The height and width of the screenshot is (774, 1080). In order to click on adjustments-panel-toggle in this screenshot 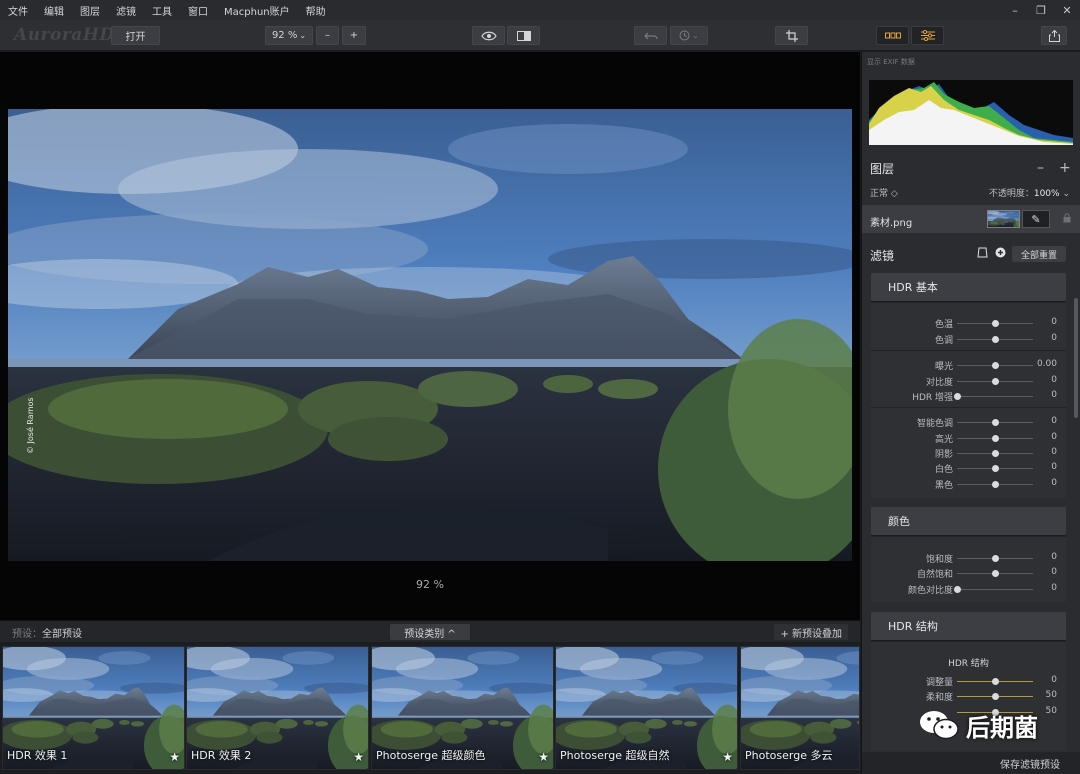, I will do `click(927, 35)`.